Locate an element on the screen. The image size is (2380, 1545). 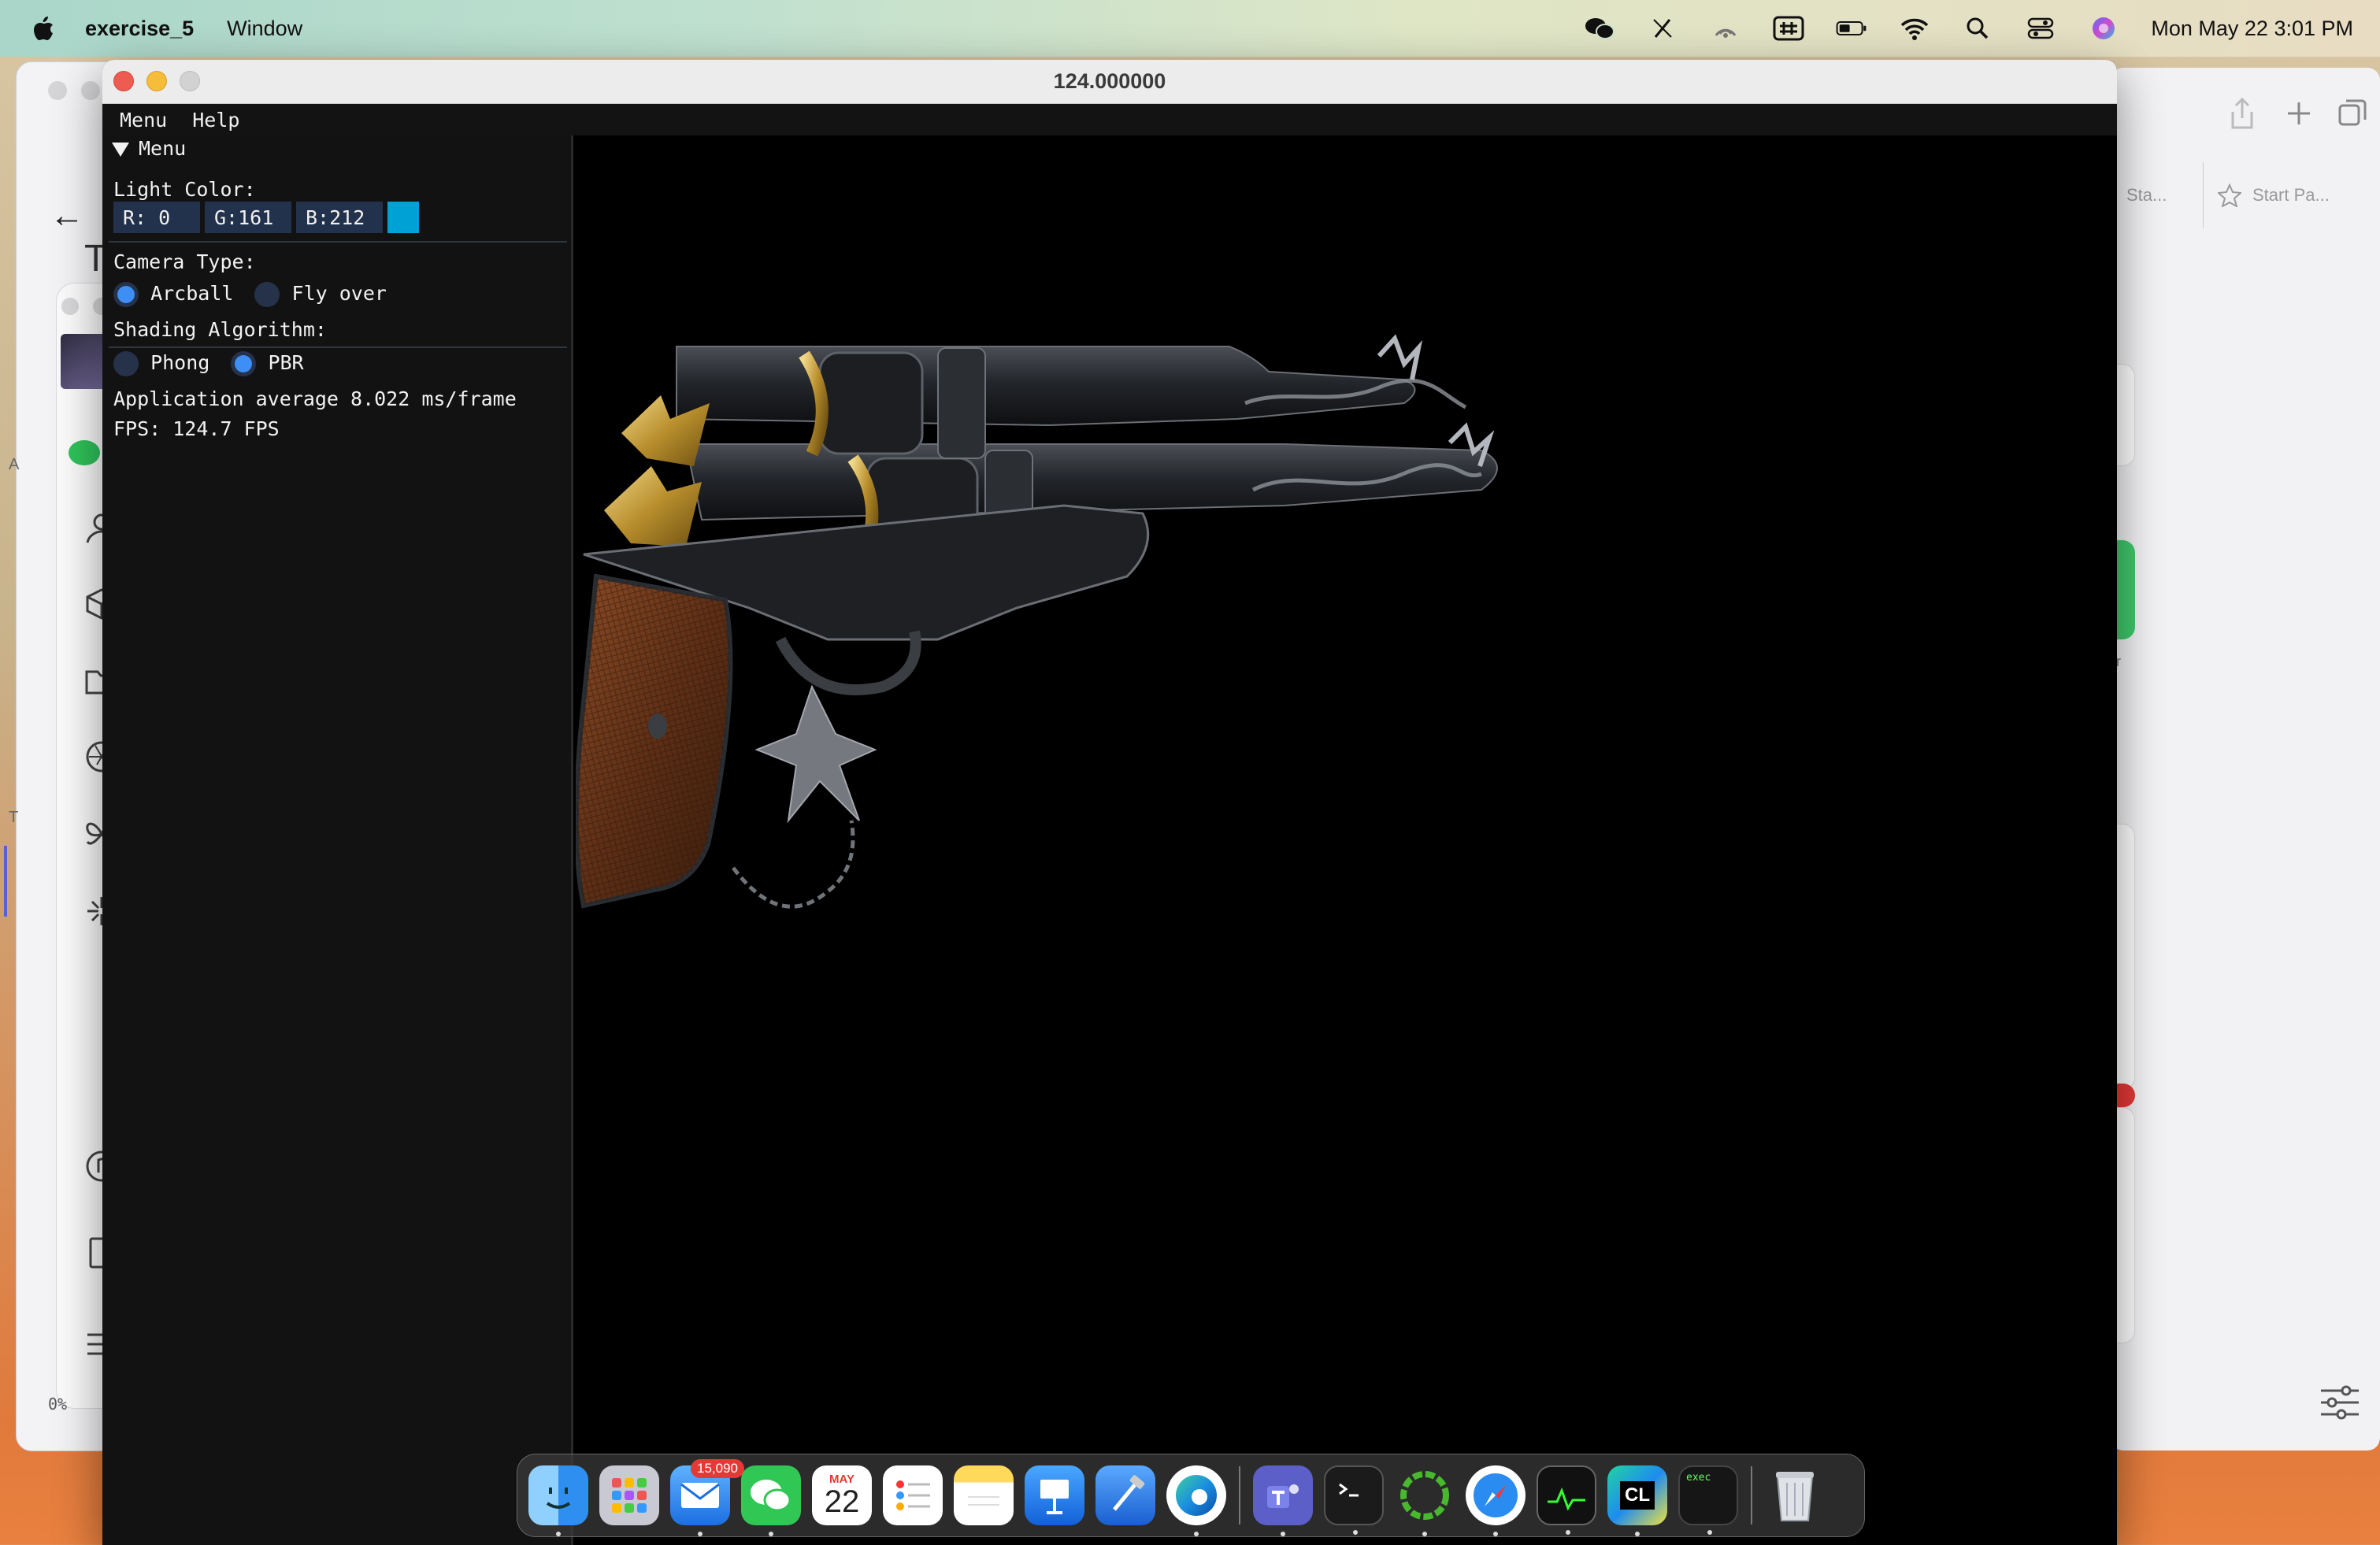
dock-trash is located at coordinates (1795, 1495).